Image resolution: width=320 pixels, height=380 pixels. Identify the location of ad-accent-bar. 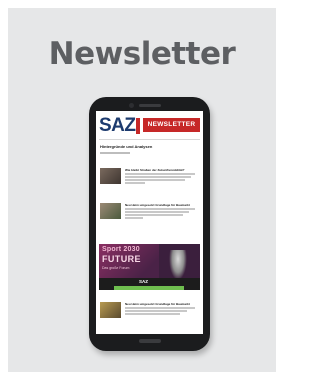
(149, 288).